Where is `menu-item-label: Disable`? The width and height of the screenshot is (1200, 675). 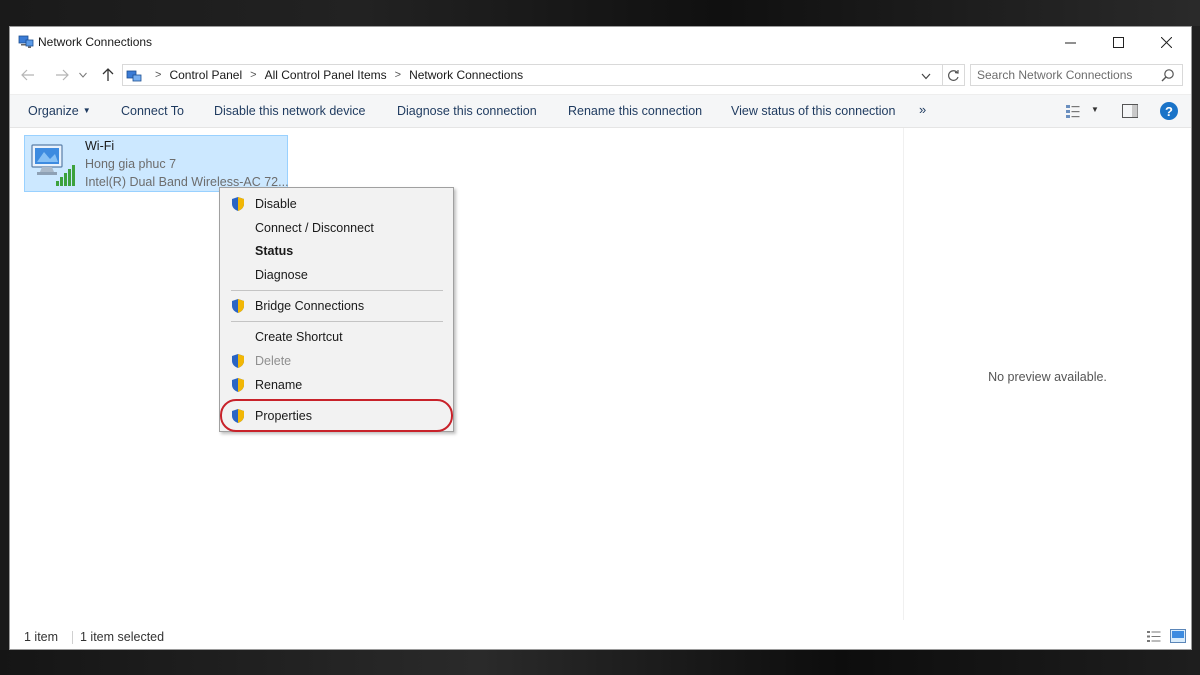
menu-item-label: Disable is located at coordinates (276, 204).